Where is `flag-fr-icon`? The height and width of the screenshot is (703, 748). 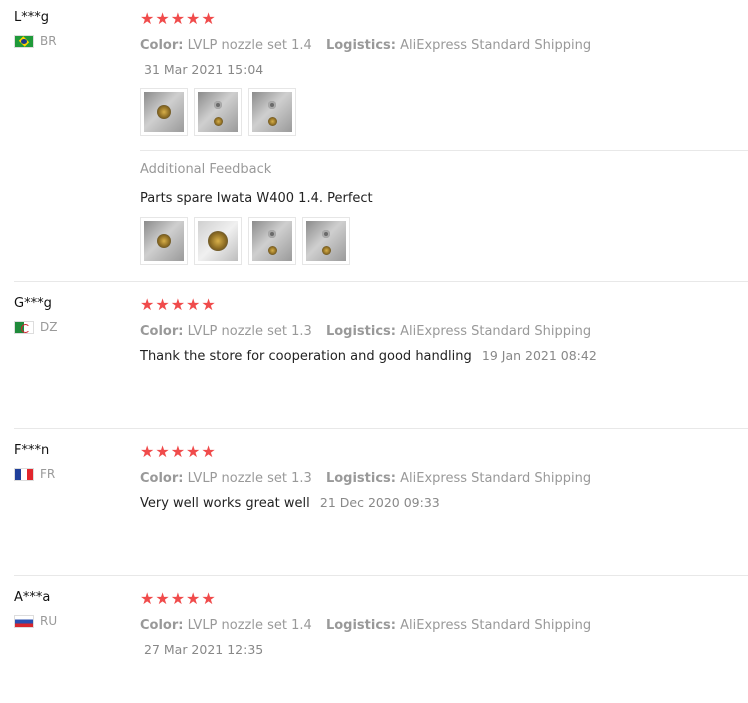 flag-fr-icon is located at coordinates (24, 474).